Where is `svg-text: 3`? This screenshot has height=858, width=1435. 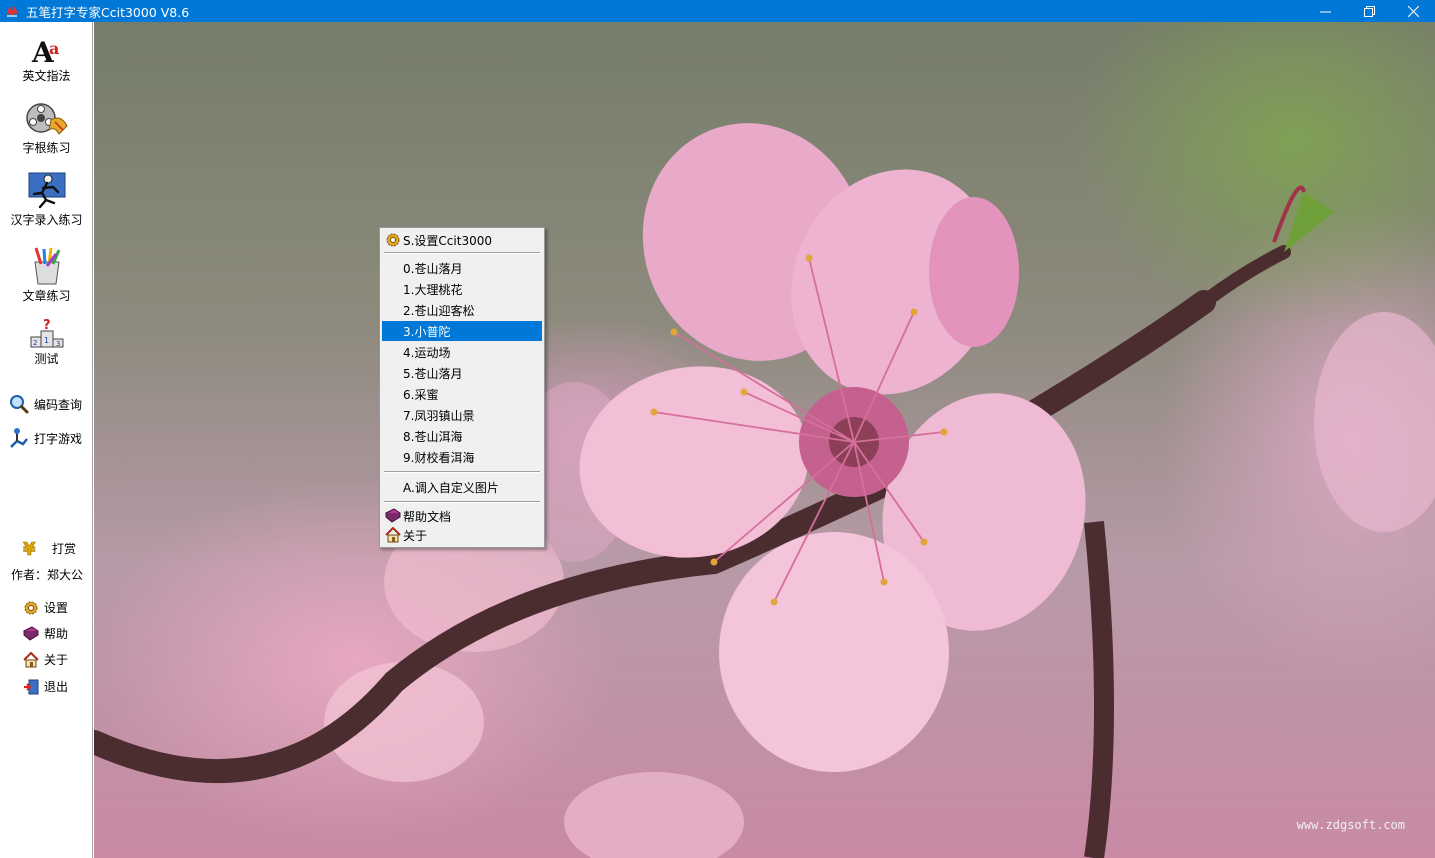 svg-text: 3 is located at coordinates (58, 344).